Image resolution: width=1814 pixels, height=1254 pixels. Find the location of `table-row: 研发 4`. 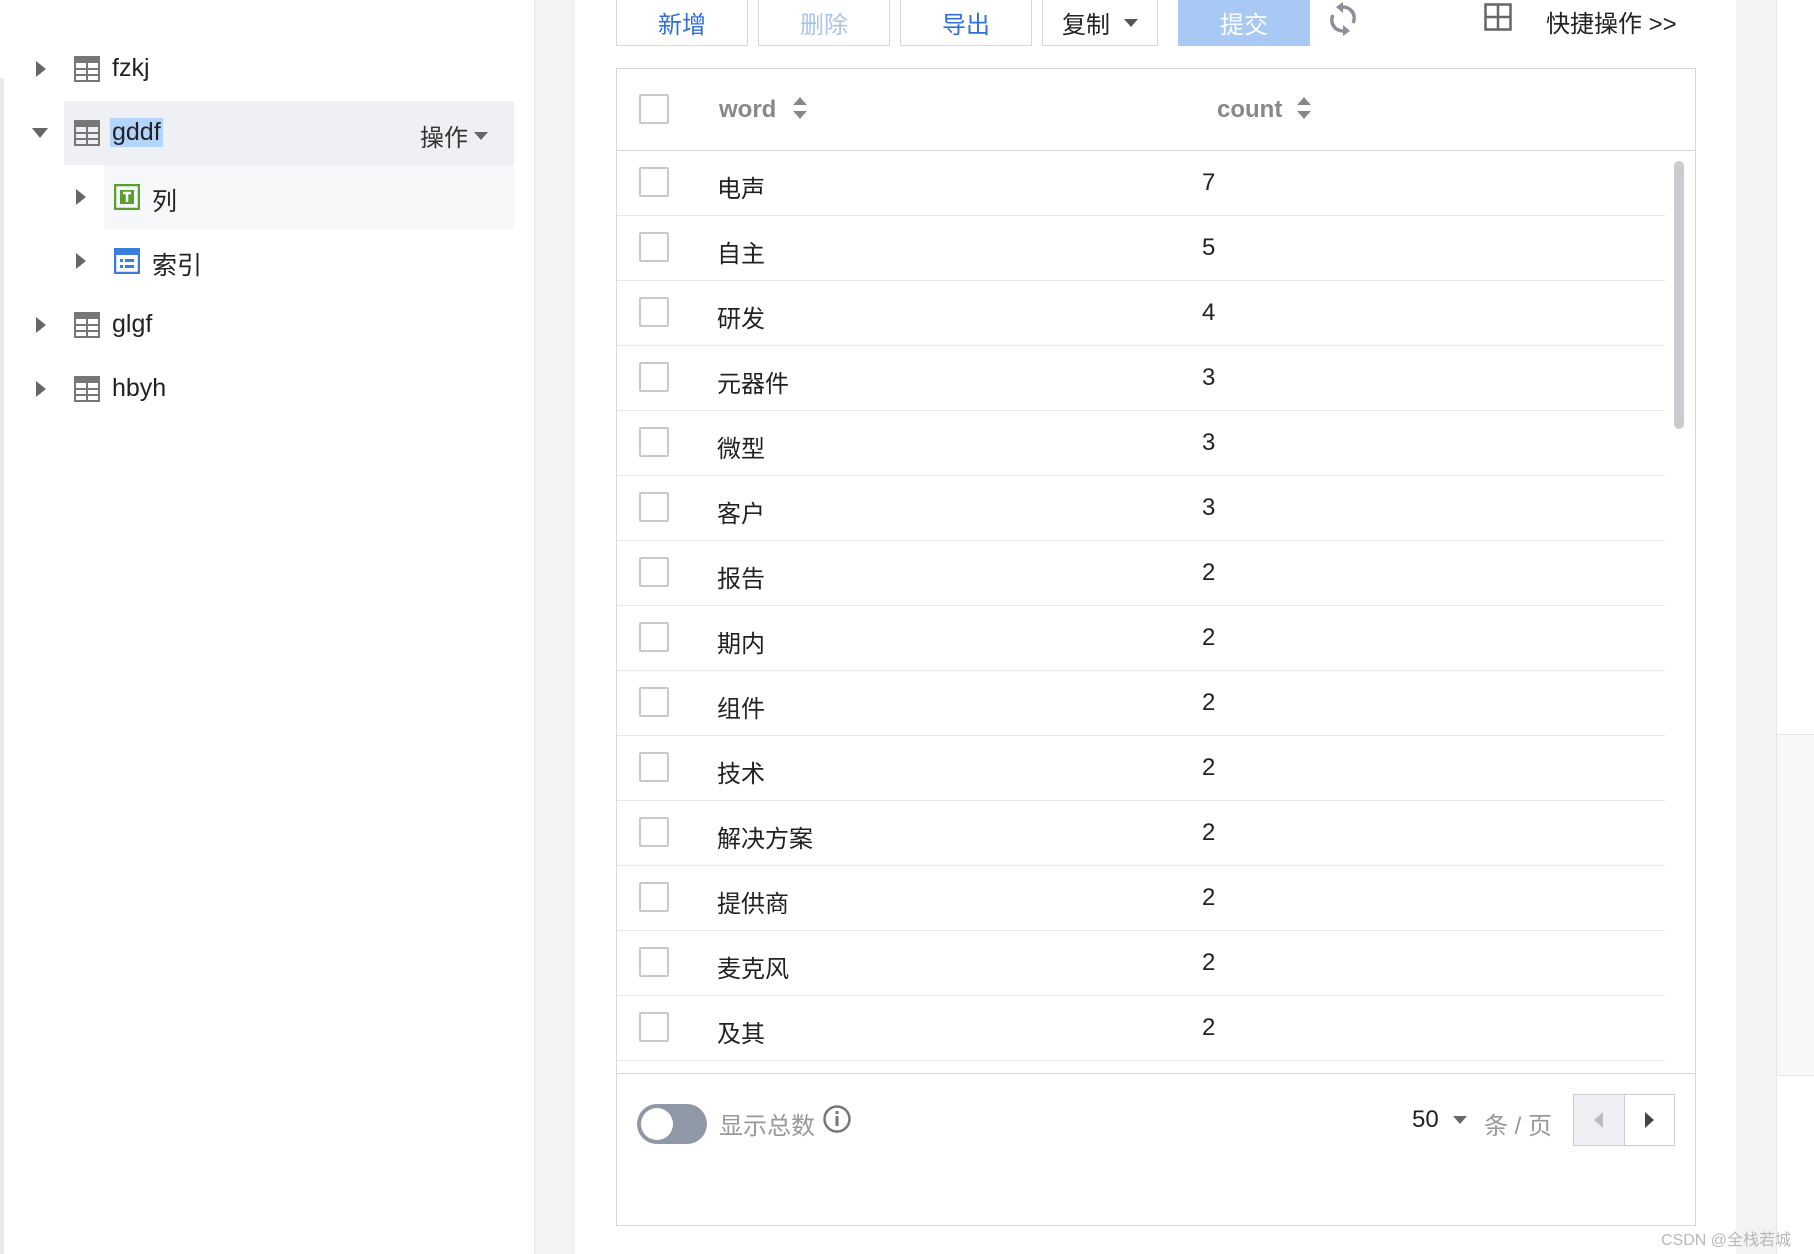

table-row: 研发 4 is located at coordinates (1141, 313).